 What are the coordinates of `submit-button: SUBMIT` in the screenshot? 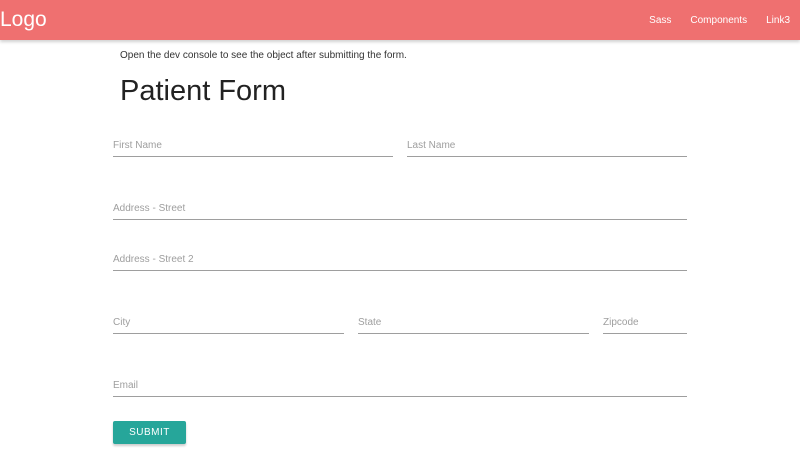 It's located at (149, 432).